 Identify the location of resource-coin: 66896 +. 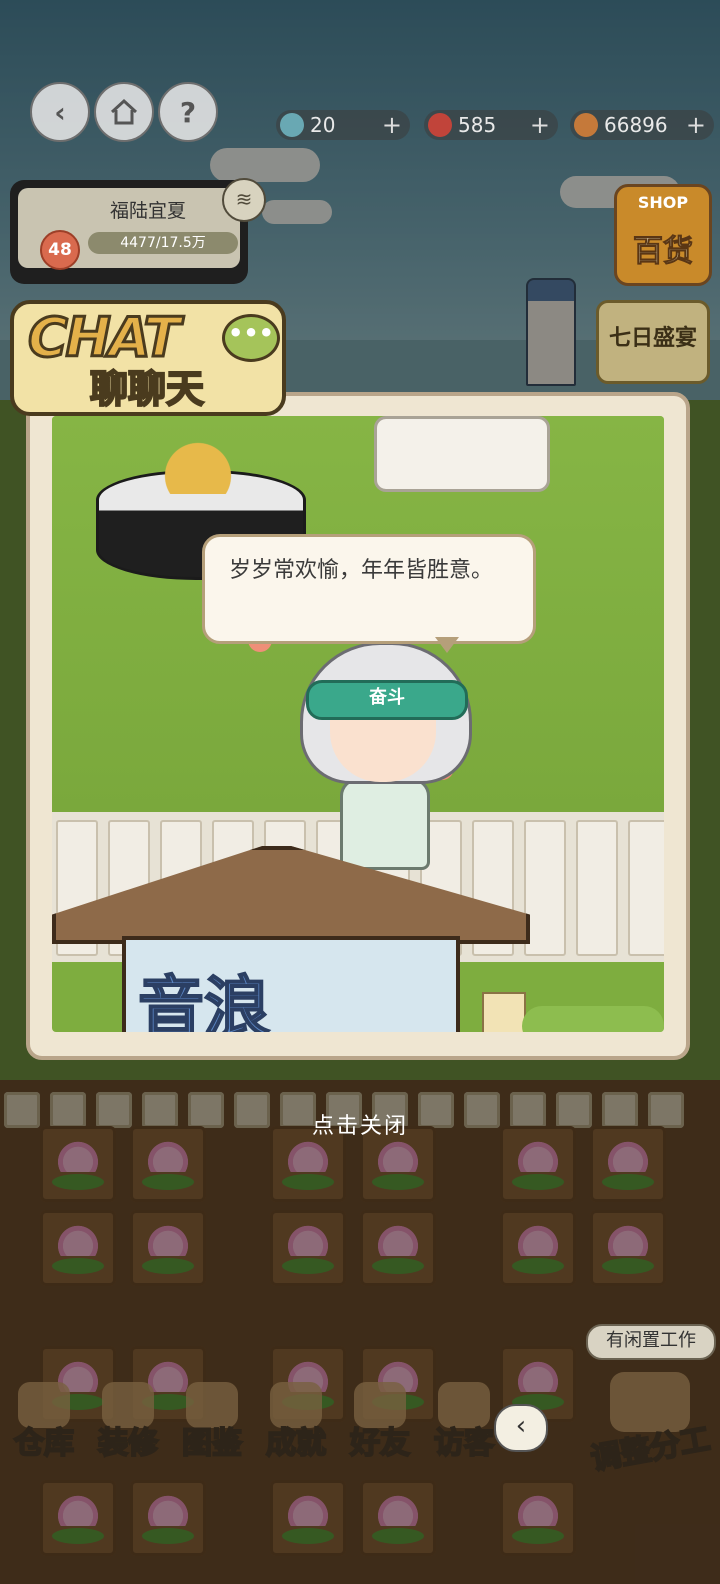
(642, 125).